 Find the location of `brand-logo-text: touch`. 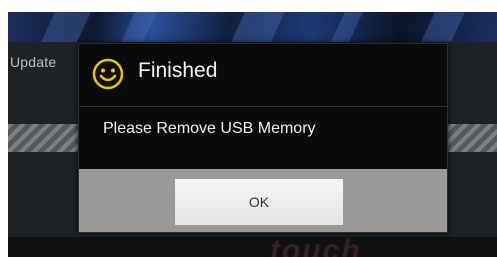

brand-logo-text: touch is located at coordinates (316, 245).